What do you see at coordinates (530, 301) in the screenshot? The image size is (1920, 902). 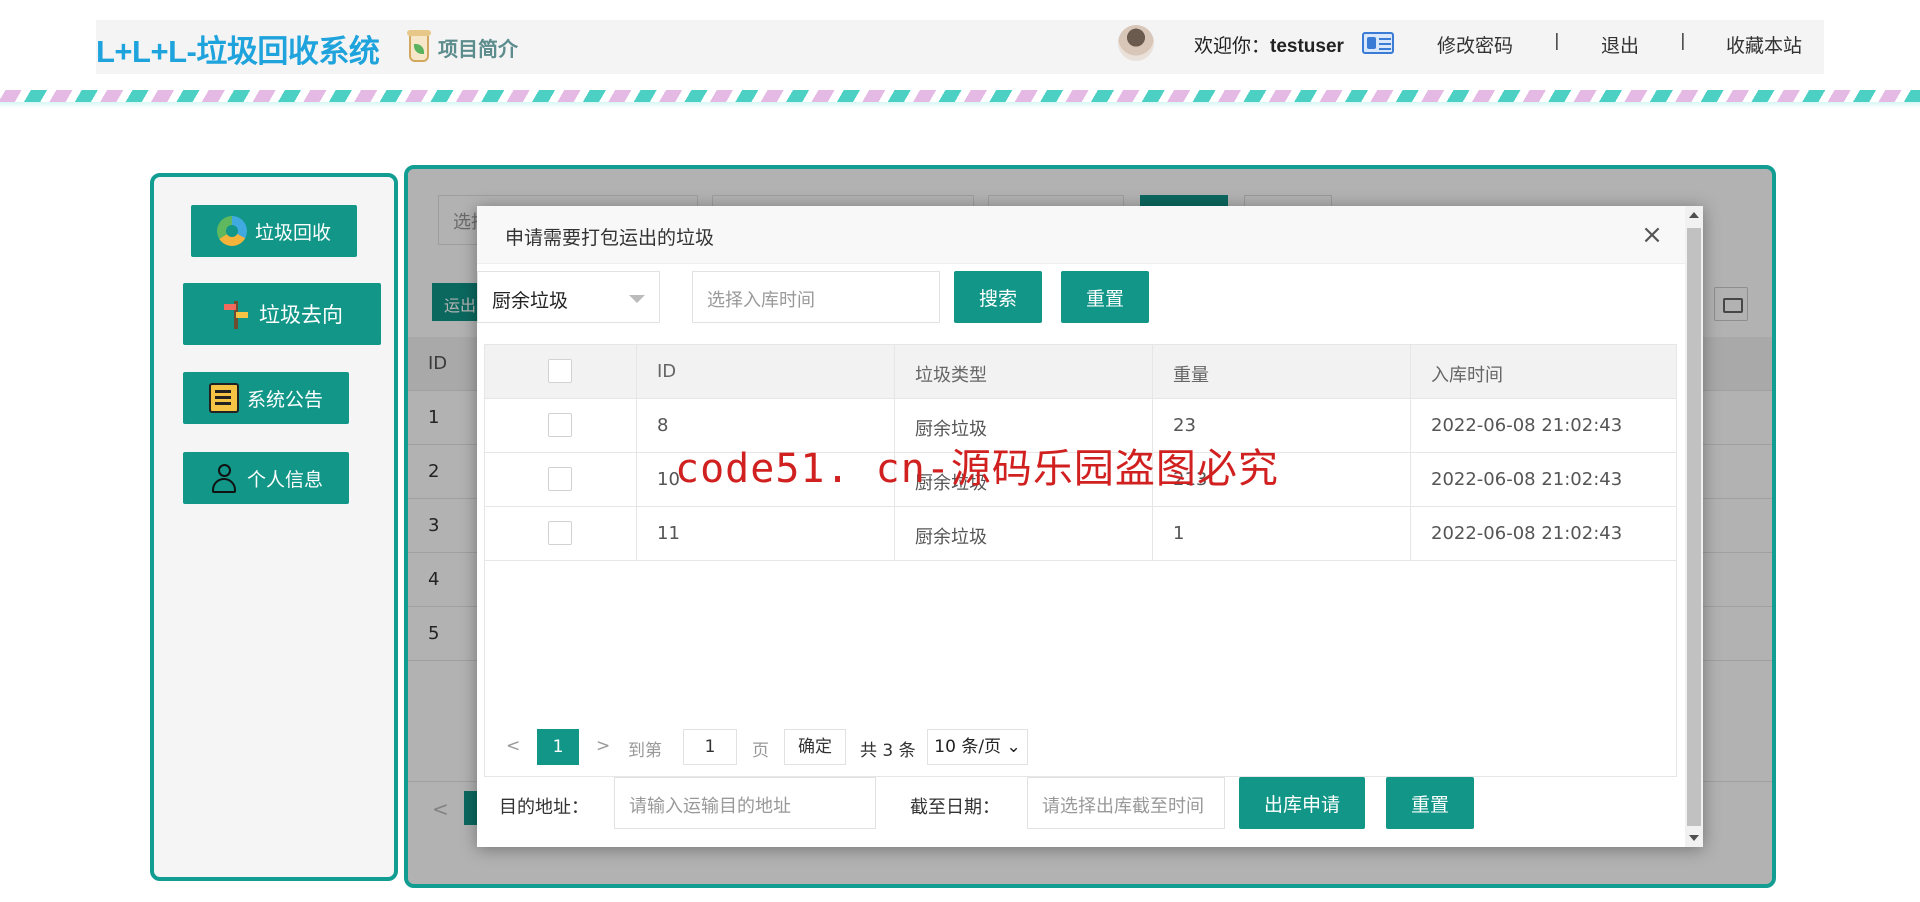 I see `garbage-type-value: 厨余垃圾` at bounding box center [530, 301].